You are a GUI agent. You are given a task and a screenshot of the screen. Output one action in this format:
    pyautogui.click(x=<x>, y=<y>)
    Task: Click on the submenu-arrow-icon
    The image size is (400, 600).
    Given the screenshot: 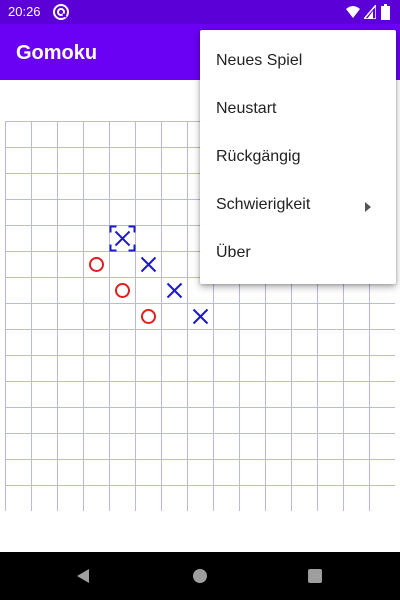 What is the action you would take?
    pyautogui.click(x=368, y=207)
    